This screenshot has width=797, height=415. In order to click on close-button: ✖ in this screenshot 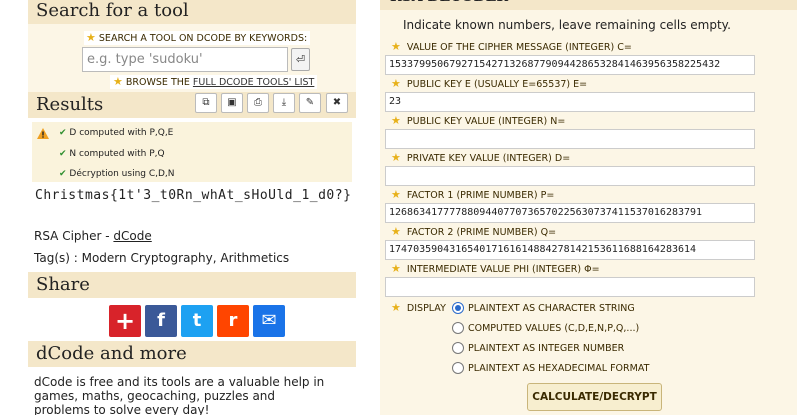, I will do `click(337, 103)`.